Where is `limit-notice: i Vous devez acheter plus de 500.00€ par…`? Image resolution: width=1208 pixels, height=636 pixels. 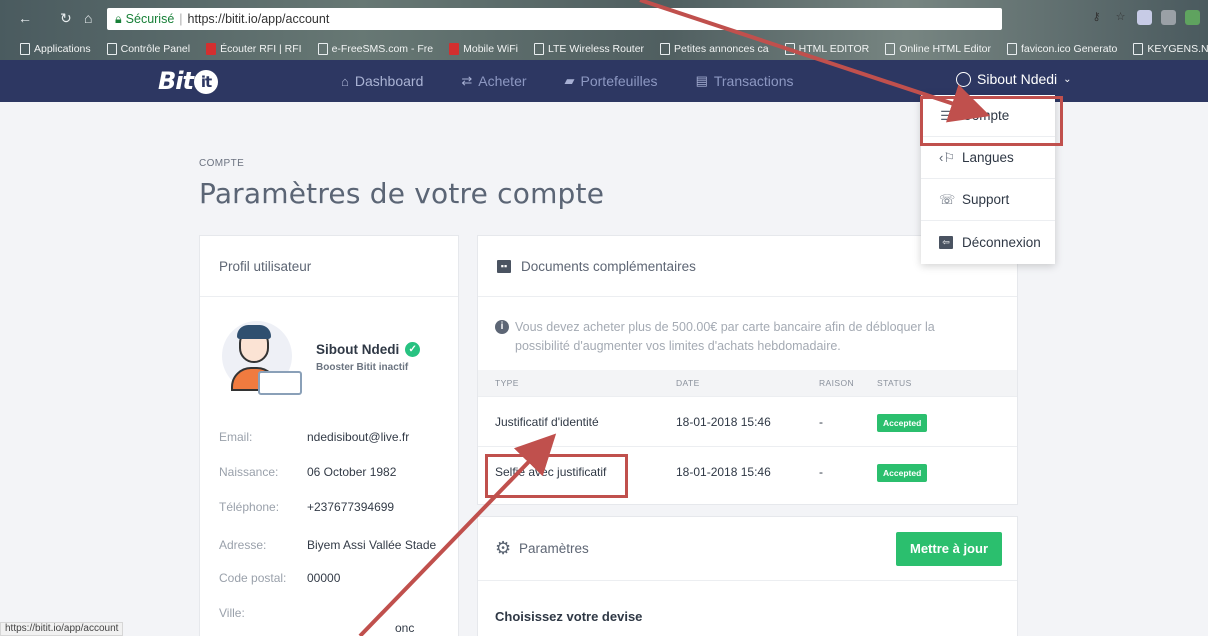
limit-notice: i Vous devez acheter plus de 500.00€ par… is located at coordinates (740, 337).